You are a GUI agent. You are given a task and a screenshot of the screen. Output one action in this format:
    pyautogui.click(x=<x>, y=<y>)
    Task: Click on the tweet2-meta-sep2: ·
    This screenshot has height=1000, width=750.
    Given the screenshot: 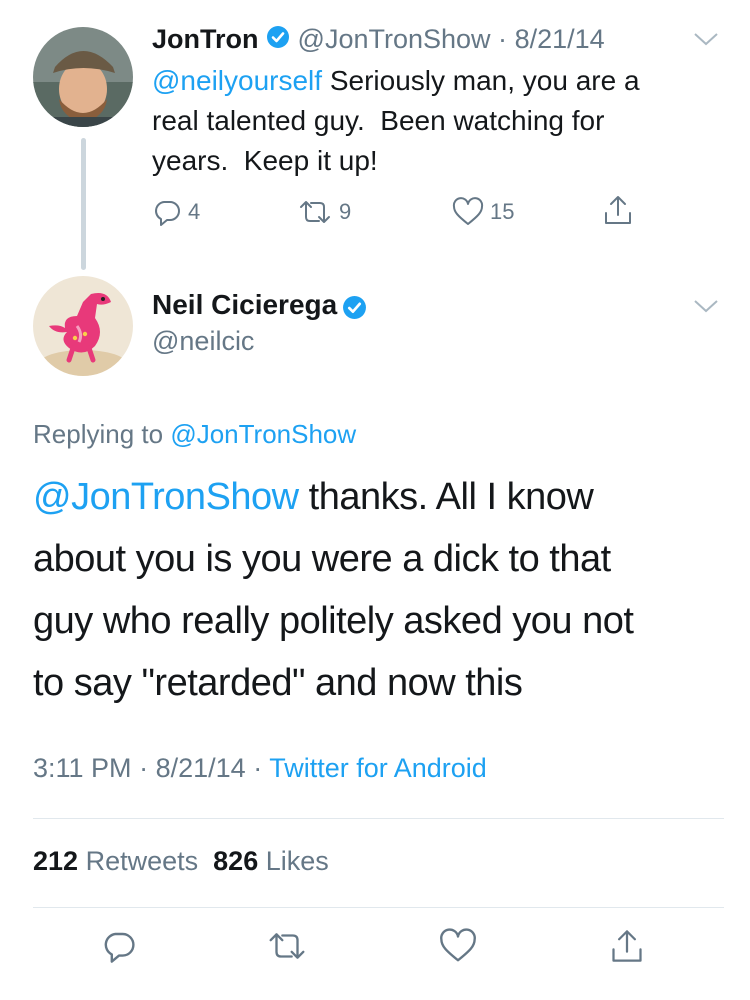 What is the action you would take?
    pyautogui.click(x=258, y=768)
    